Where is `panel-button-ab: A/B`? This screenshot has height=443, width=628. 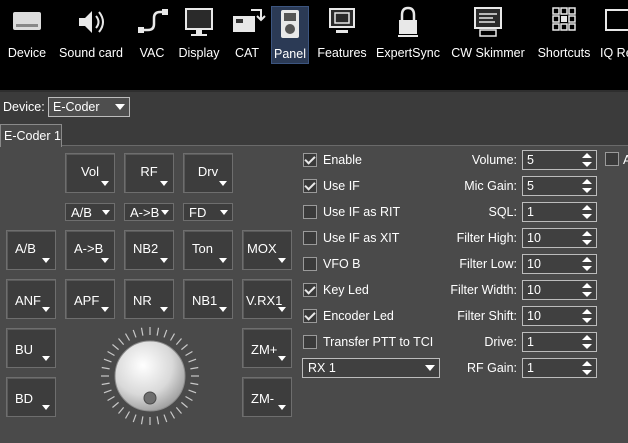
panel-button-ab: A/B is located at coordinates (31, 250).